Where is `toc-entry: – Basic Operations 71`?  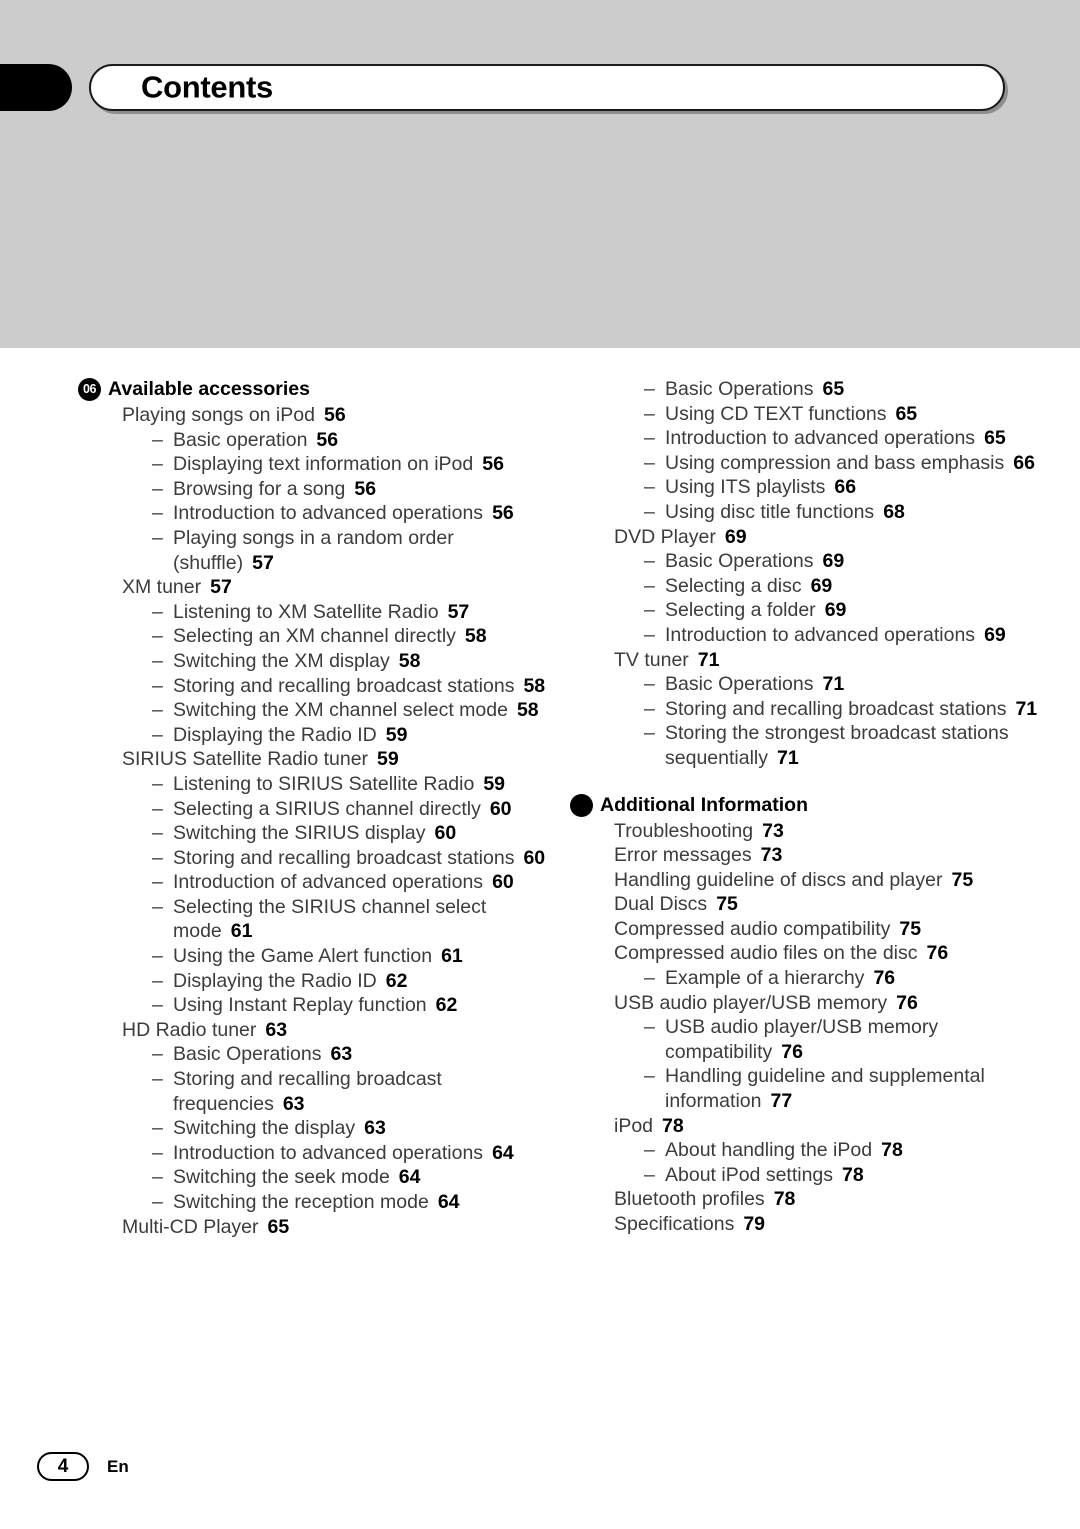 toc-entry: – Basic Operations 71 is located at coordinates (805, 684).